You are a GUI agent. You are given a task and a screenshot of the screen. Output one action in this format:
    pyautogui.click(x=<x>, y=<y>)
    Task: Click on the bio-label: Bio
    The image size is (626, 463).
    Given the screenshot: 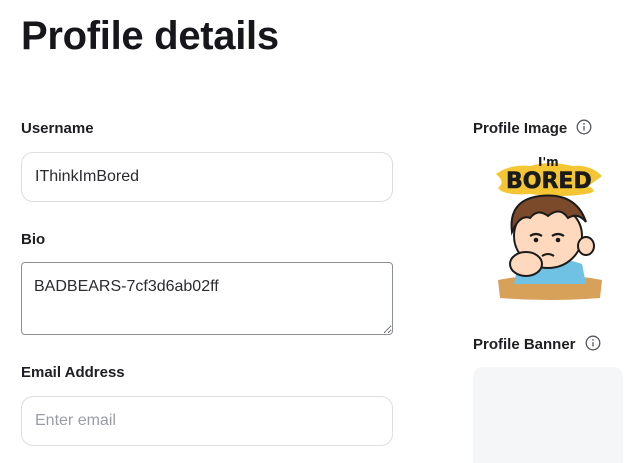 What is the action you would take?
    pyautogui.click(x=33, y=239)
    